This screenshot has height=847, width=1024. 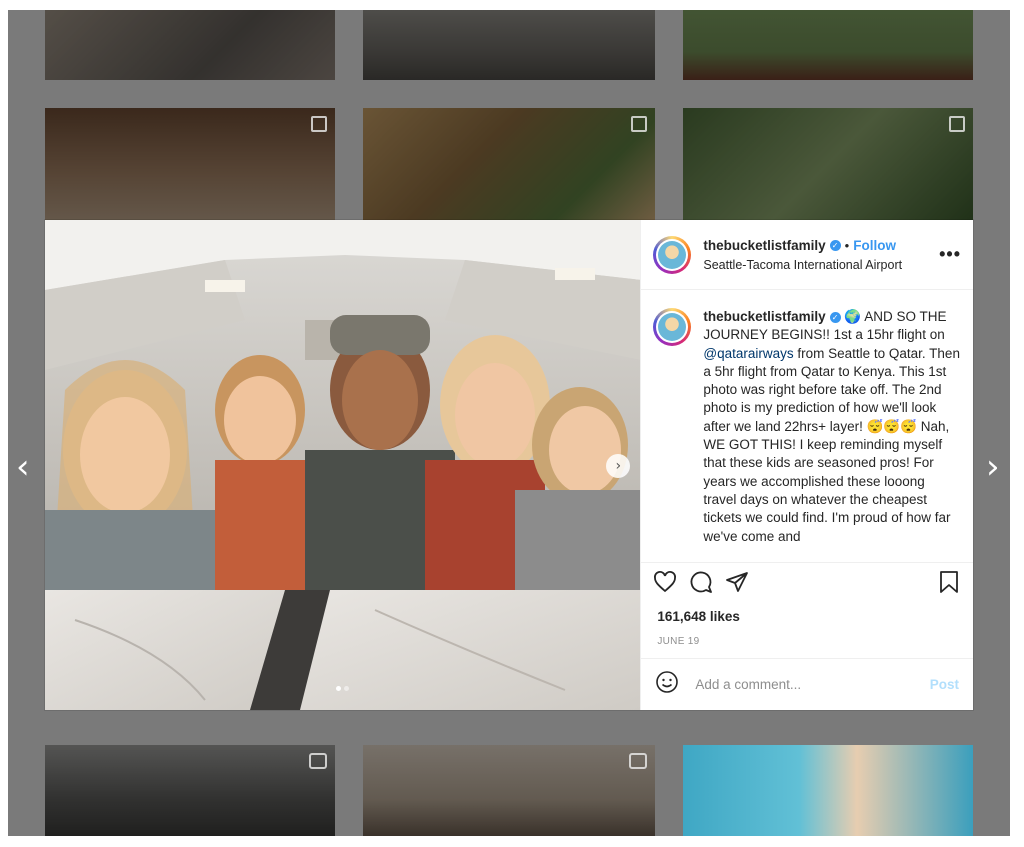 I want to click on mention-link: @qatarairways, so click(x=748, y=353).